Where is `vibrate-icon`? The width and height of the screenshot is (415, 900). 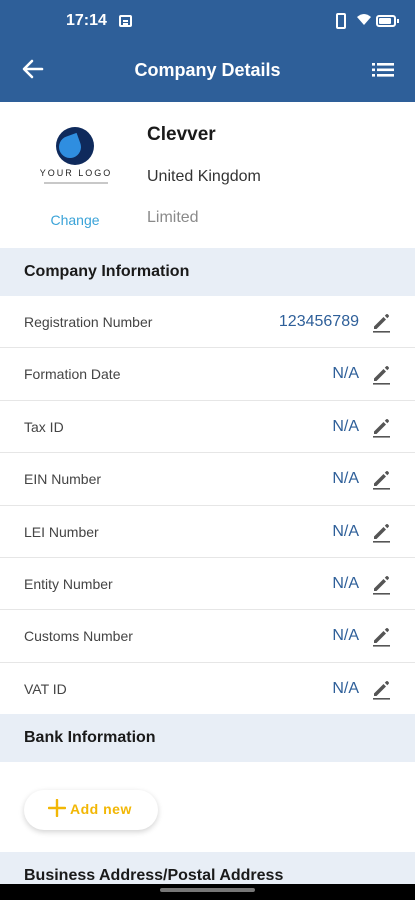
vibrate-icon is located at coordinates (341, 21).